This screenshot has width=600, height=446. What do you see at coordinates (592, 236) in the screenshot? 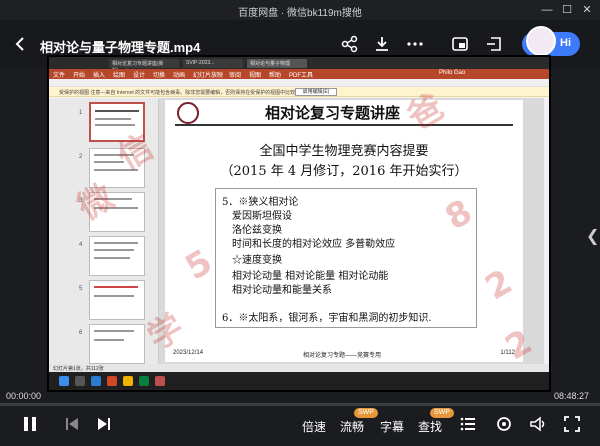
I see `side-panel-chevron-icon: ❮` at bounding box center [592, 236].